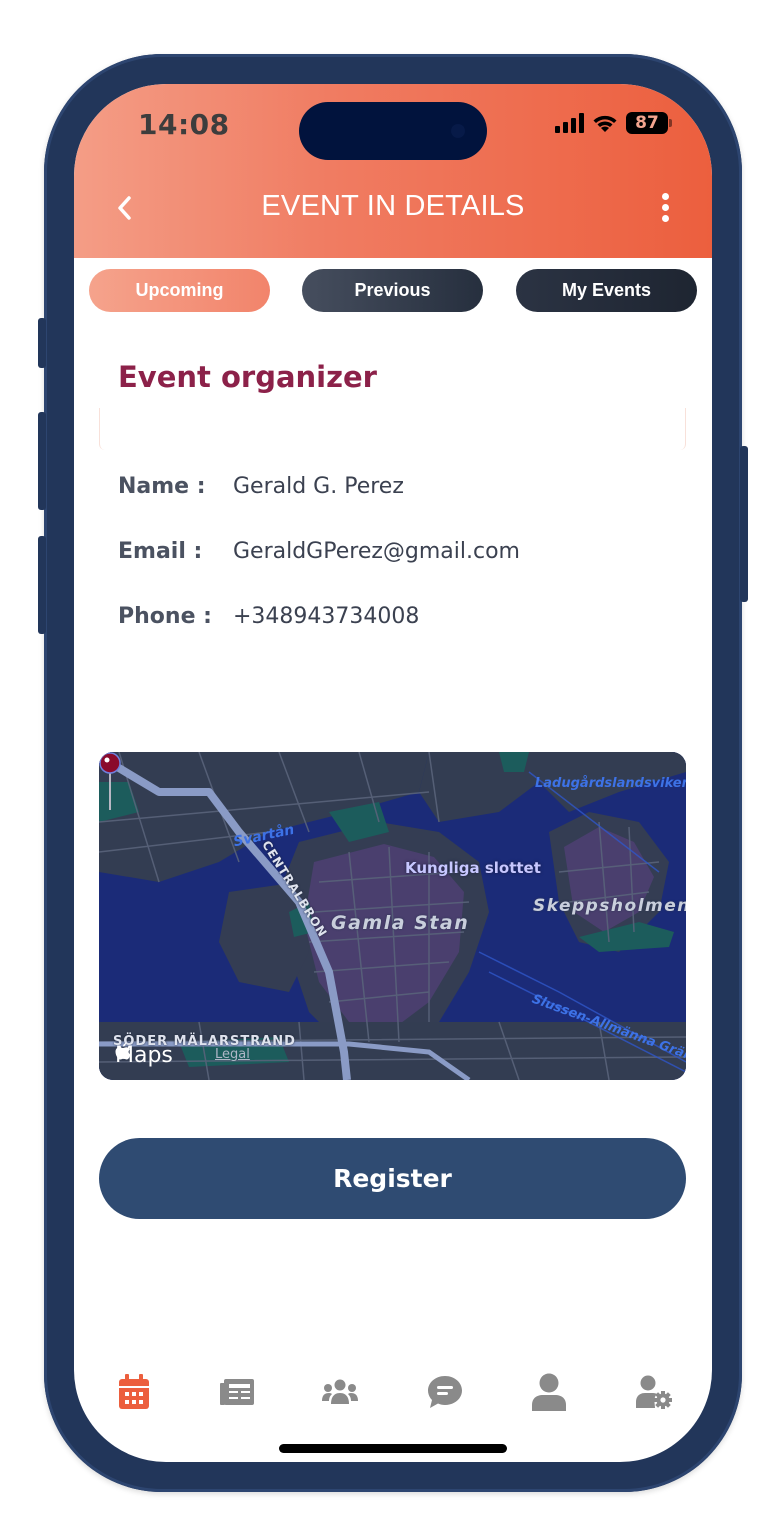 The image size is (784, 1536). Describe the element at coordinates (393, 171) in the screenshot. I see `app-header: 14:08 87 EVENT IN DETAILS` at that location.